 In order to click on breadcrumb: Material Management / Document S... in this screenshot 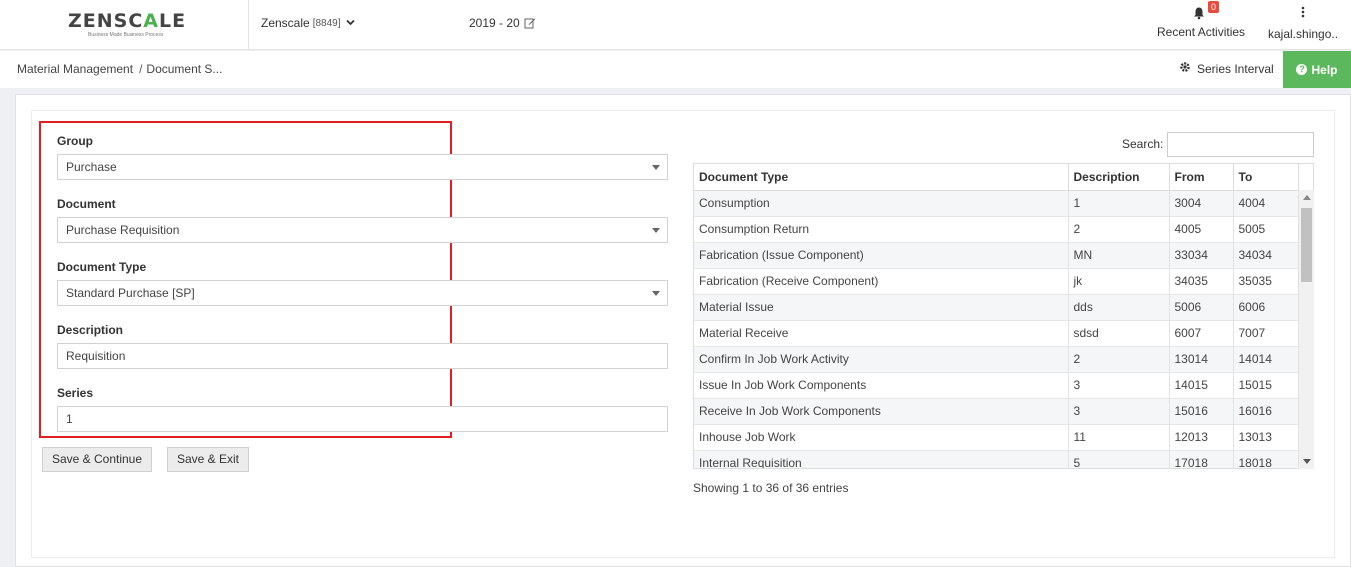, I will do `click(119, 69)`.